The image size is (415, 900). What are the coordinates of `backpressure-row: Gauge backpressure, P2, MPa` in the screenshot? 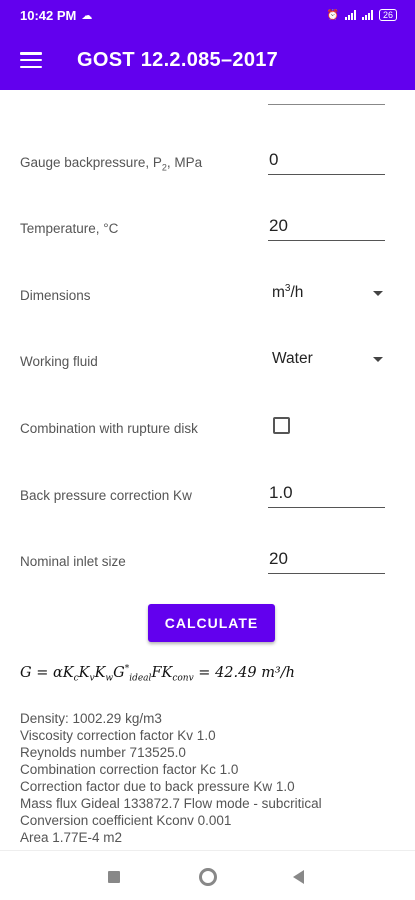 It's located at (207, 161).